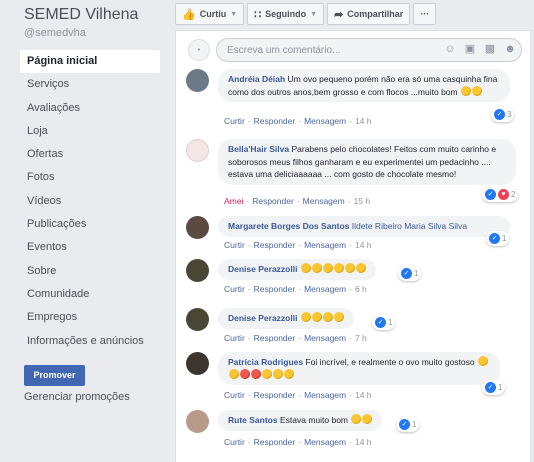 The image size is (534, 462). What do you see at coordinates (81, 15) in the screenshot?
I see `page-name: SEMED Vilhena` at bounding box center [81, 15].